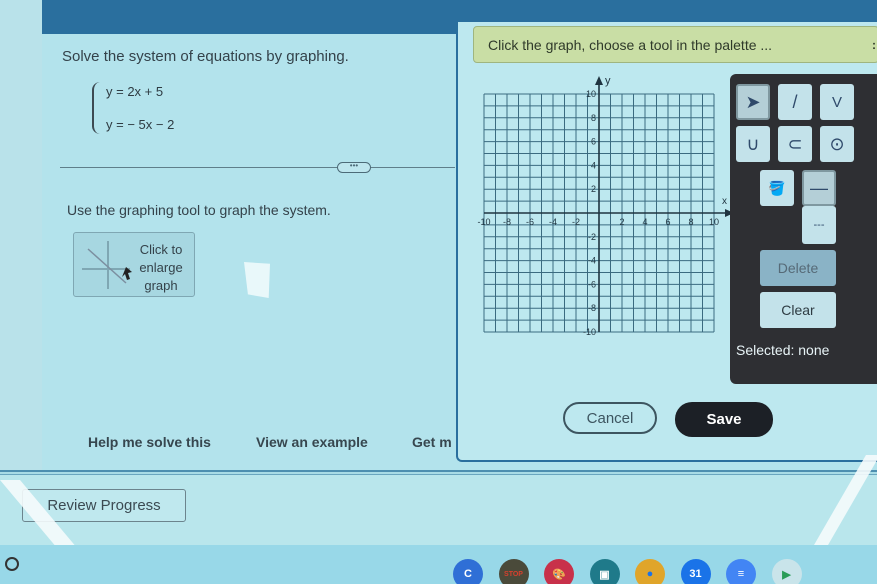 The width and height of the screenshot is (877, 584). What do you see at coordinates (354, 167) in the screenshot?
I see `expand-more-button: •••` at bounding box center [354, 167].